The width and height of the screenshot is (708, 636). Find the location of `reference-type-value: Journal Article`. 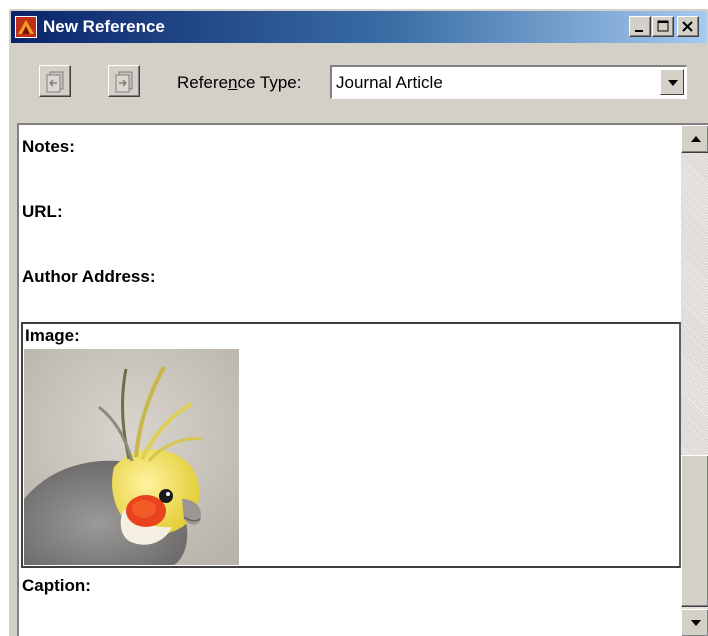

reference-type-value: Journal Article is located at coordinates (389, 82).